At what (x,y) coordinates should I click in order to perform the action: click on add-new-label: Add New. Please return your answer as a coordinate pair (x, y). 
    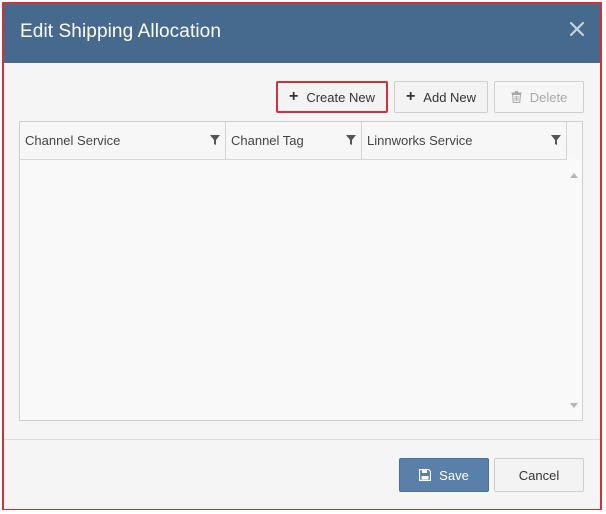
    Looking at the image, I should click on (450, 97).